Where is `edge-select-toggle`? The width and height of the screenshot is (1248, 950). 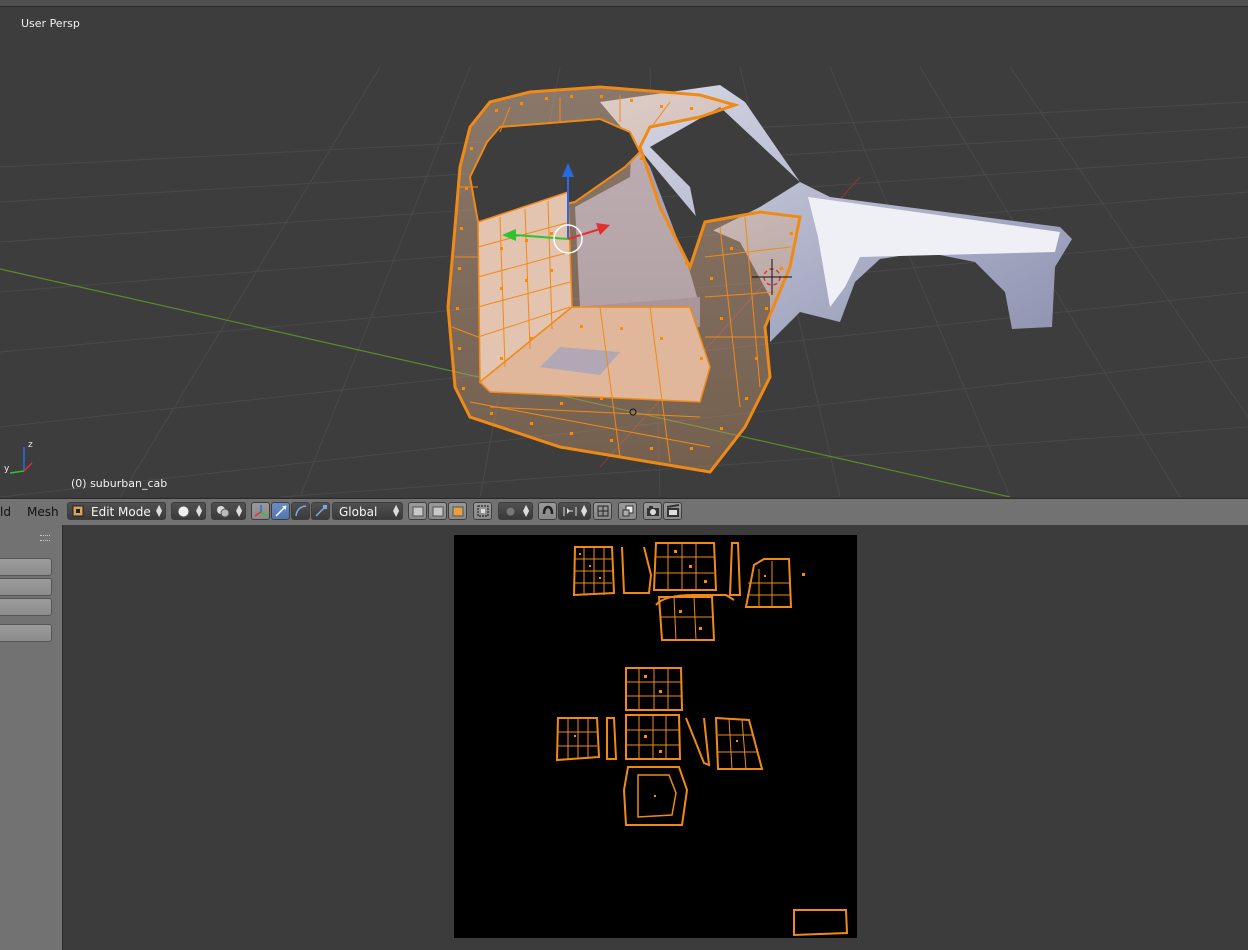
edge-select-toggle is located at coordinates (437, 511).